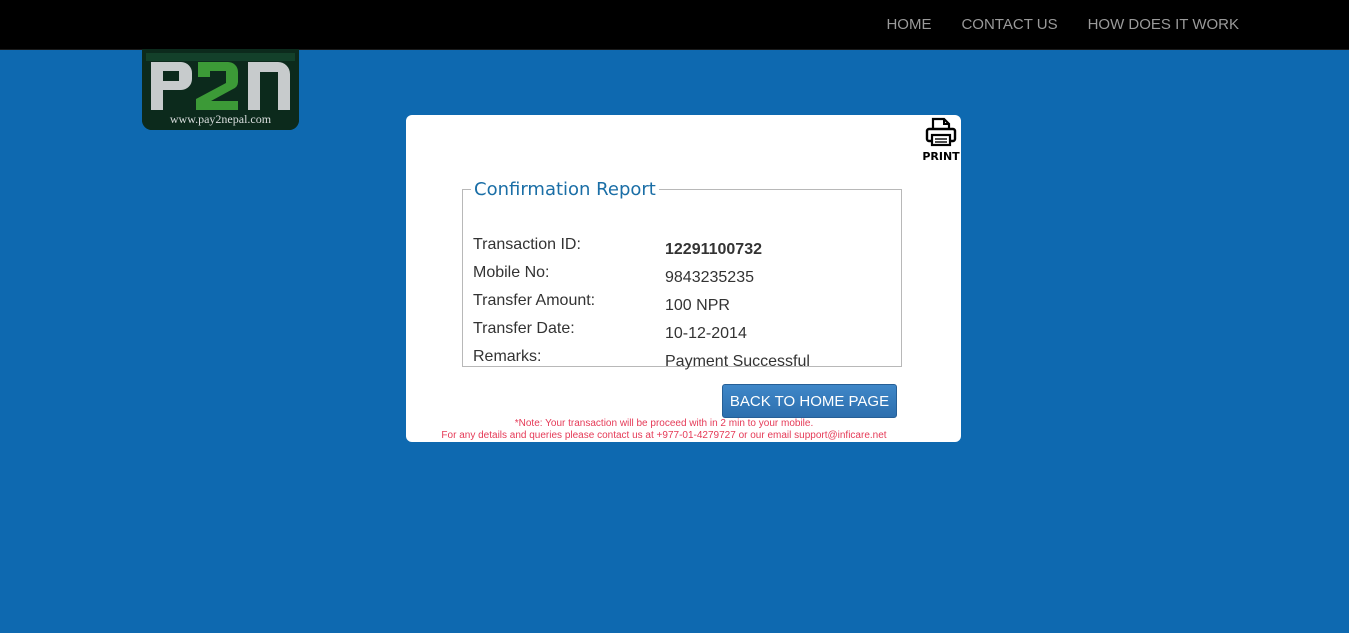 The width and height of the screenshot is (1349, 633). Describe the element at coordinates (908, 24) in the screenshot. I see `nav-home-link: HOME` at that location.